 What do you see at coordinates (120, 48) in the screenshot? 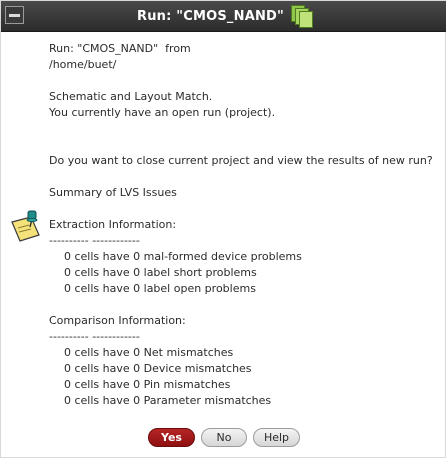
I see `run-line: Run: "CMOS_NAND" from` at bounding box center [120, 48].